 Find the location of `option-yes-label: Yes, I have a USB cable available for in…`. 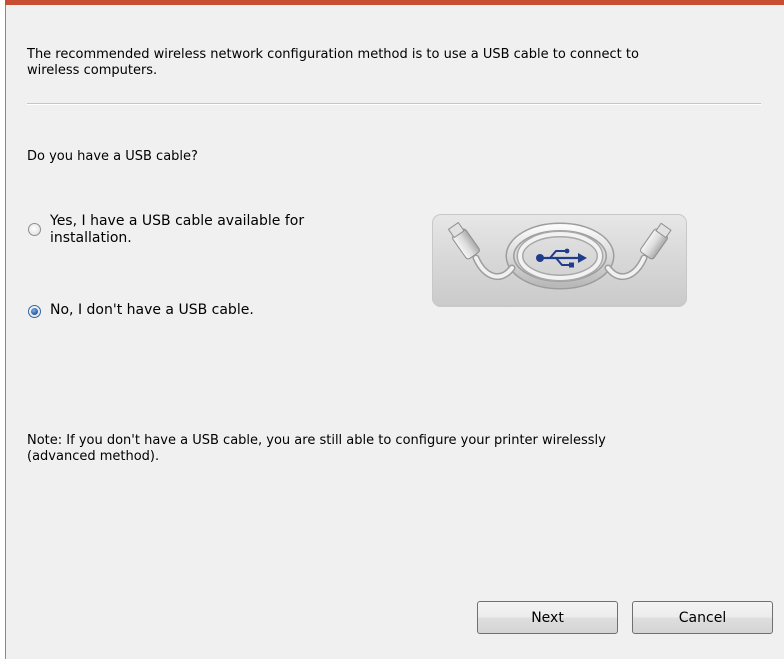

option-yes-label: Yes, I have a USB cable available for in… is located at coordinates (177, 230).